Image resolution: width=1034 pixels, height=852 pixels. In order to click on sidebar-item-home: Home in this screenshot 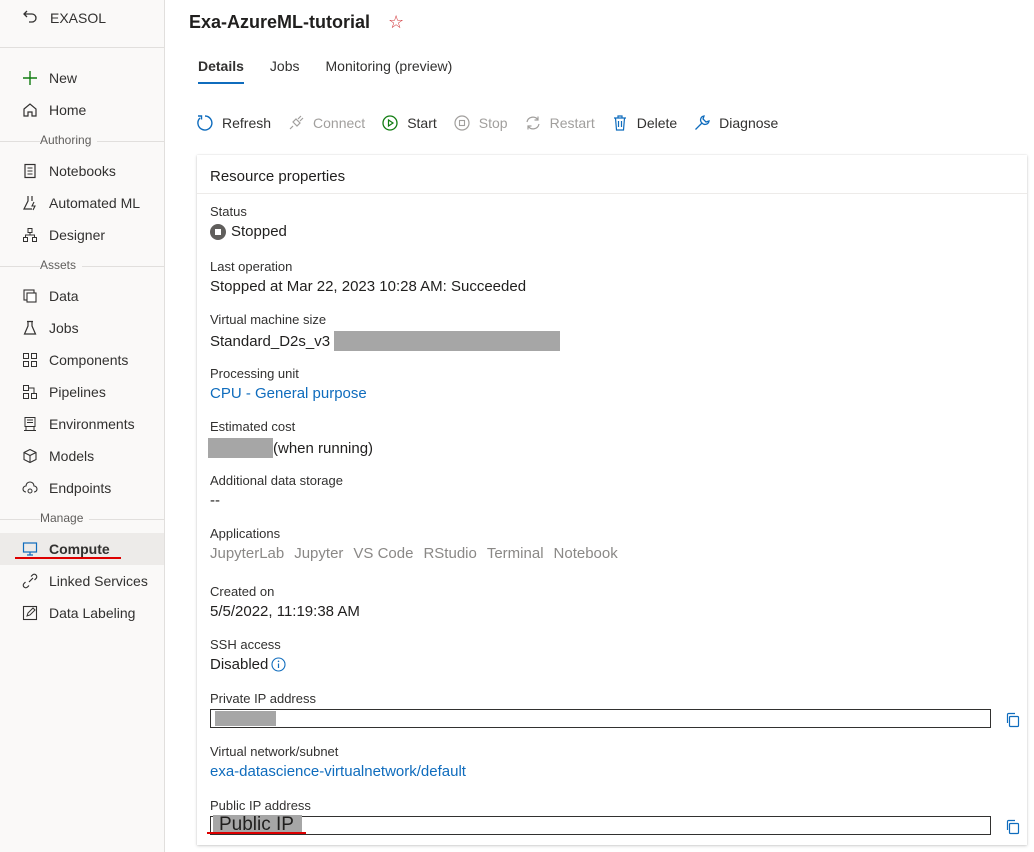, I will do `click(82, 110)`.